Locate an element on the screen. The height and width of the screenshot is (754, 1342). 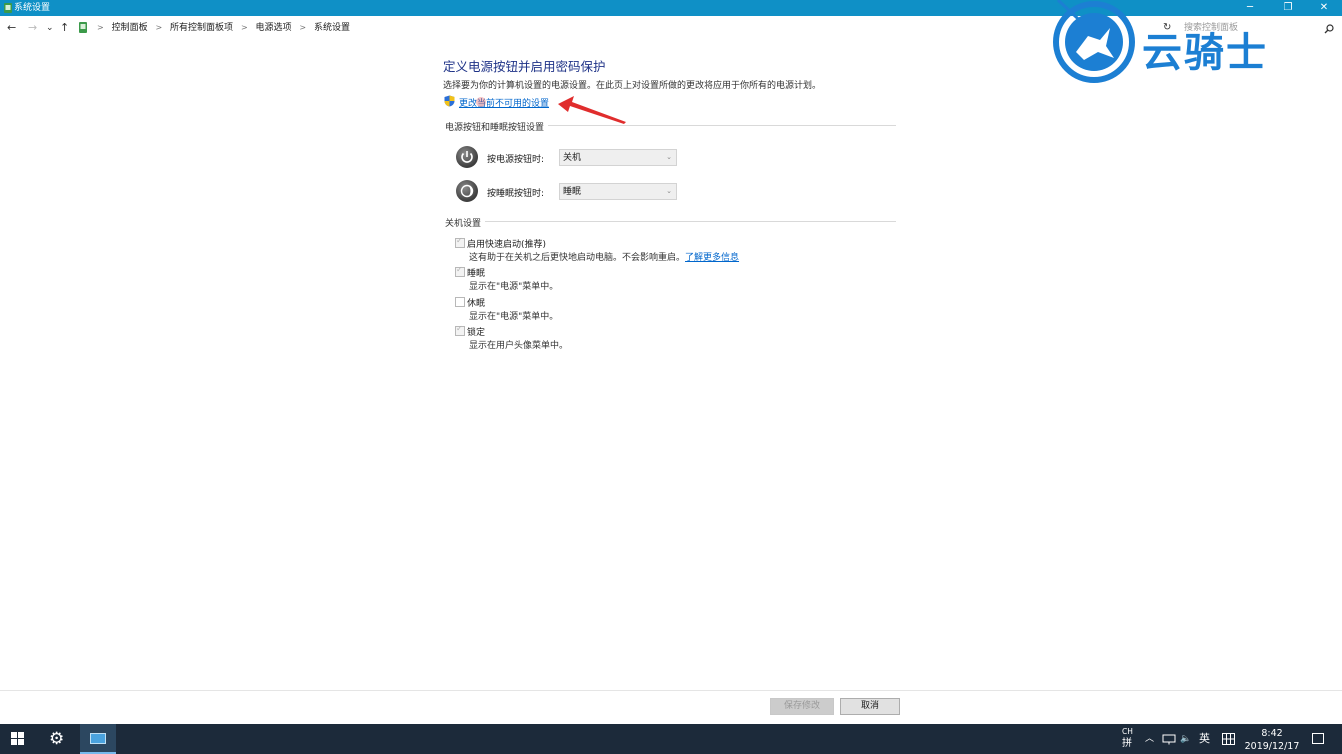
clock-time: 8:42 is located at coordinates (1272, 733).